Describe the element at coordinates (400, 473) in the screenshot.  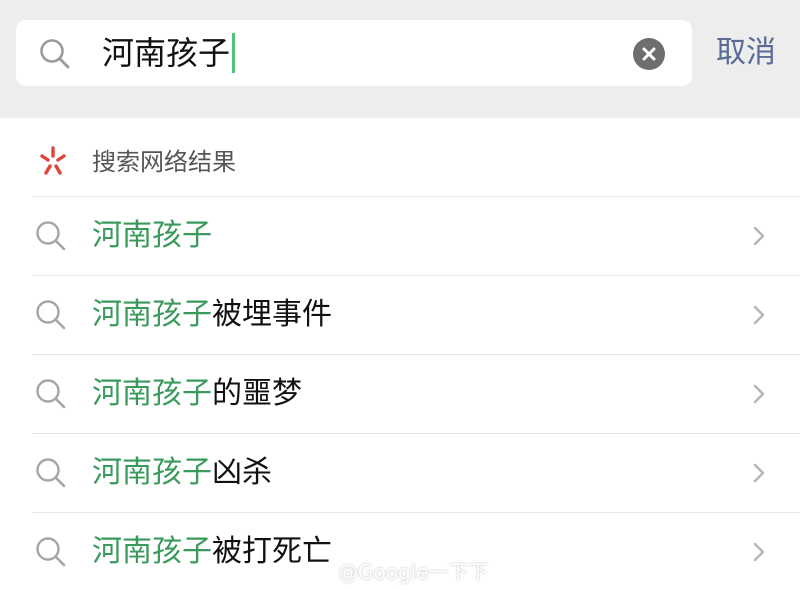
I see `result-item: 河南孩子凶杀` at that location.